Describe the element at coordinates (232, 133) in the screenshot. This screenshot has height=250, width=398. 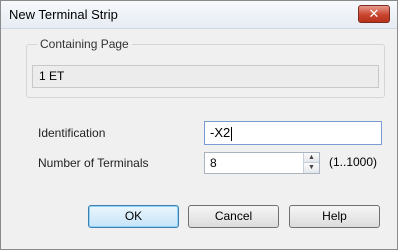
I see `text-caret` at that location.